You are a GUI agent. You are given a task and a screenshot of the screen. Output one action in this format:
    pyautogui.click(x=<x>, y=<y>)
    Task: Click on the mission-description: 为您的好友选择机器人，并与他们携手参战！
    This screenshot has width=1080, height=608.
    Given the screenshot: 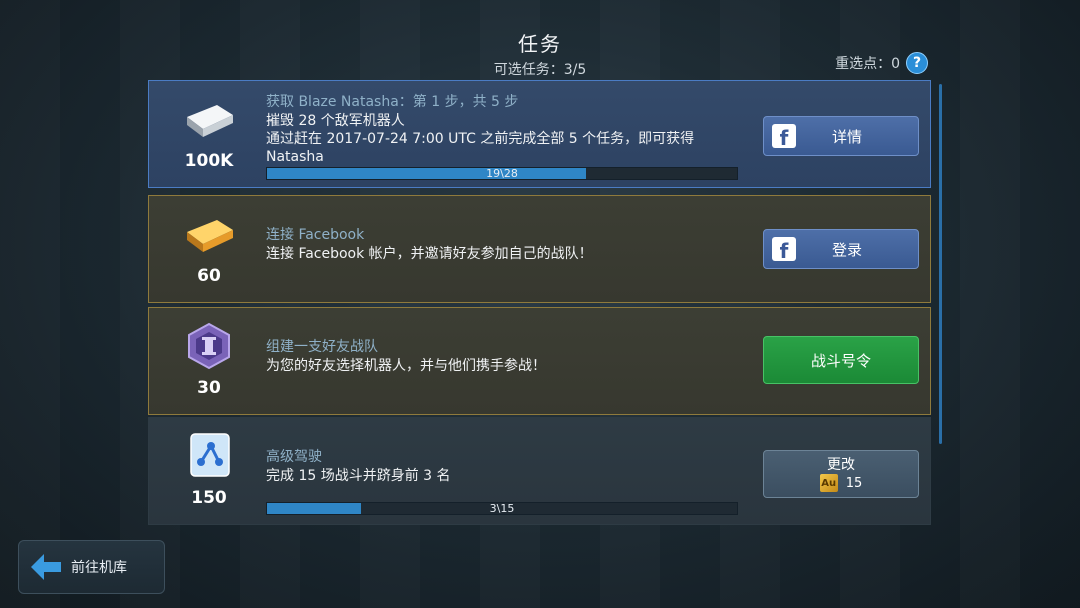 What is the action you would take?
    pyautogui.click(x=406, y=366)
    